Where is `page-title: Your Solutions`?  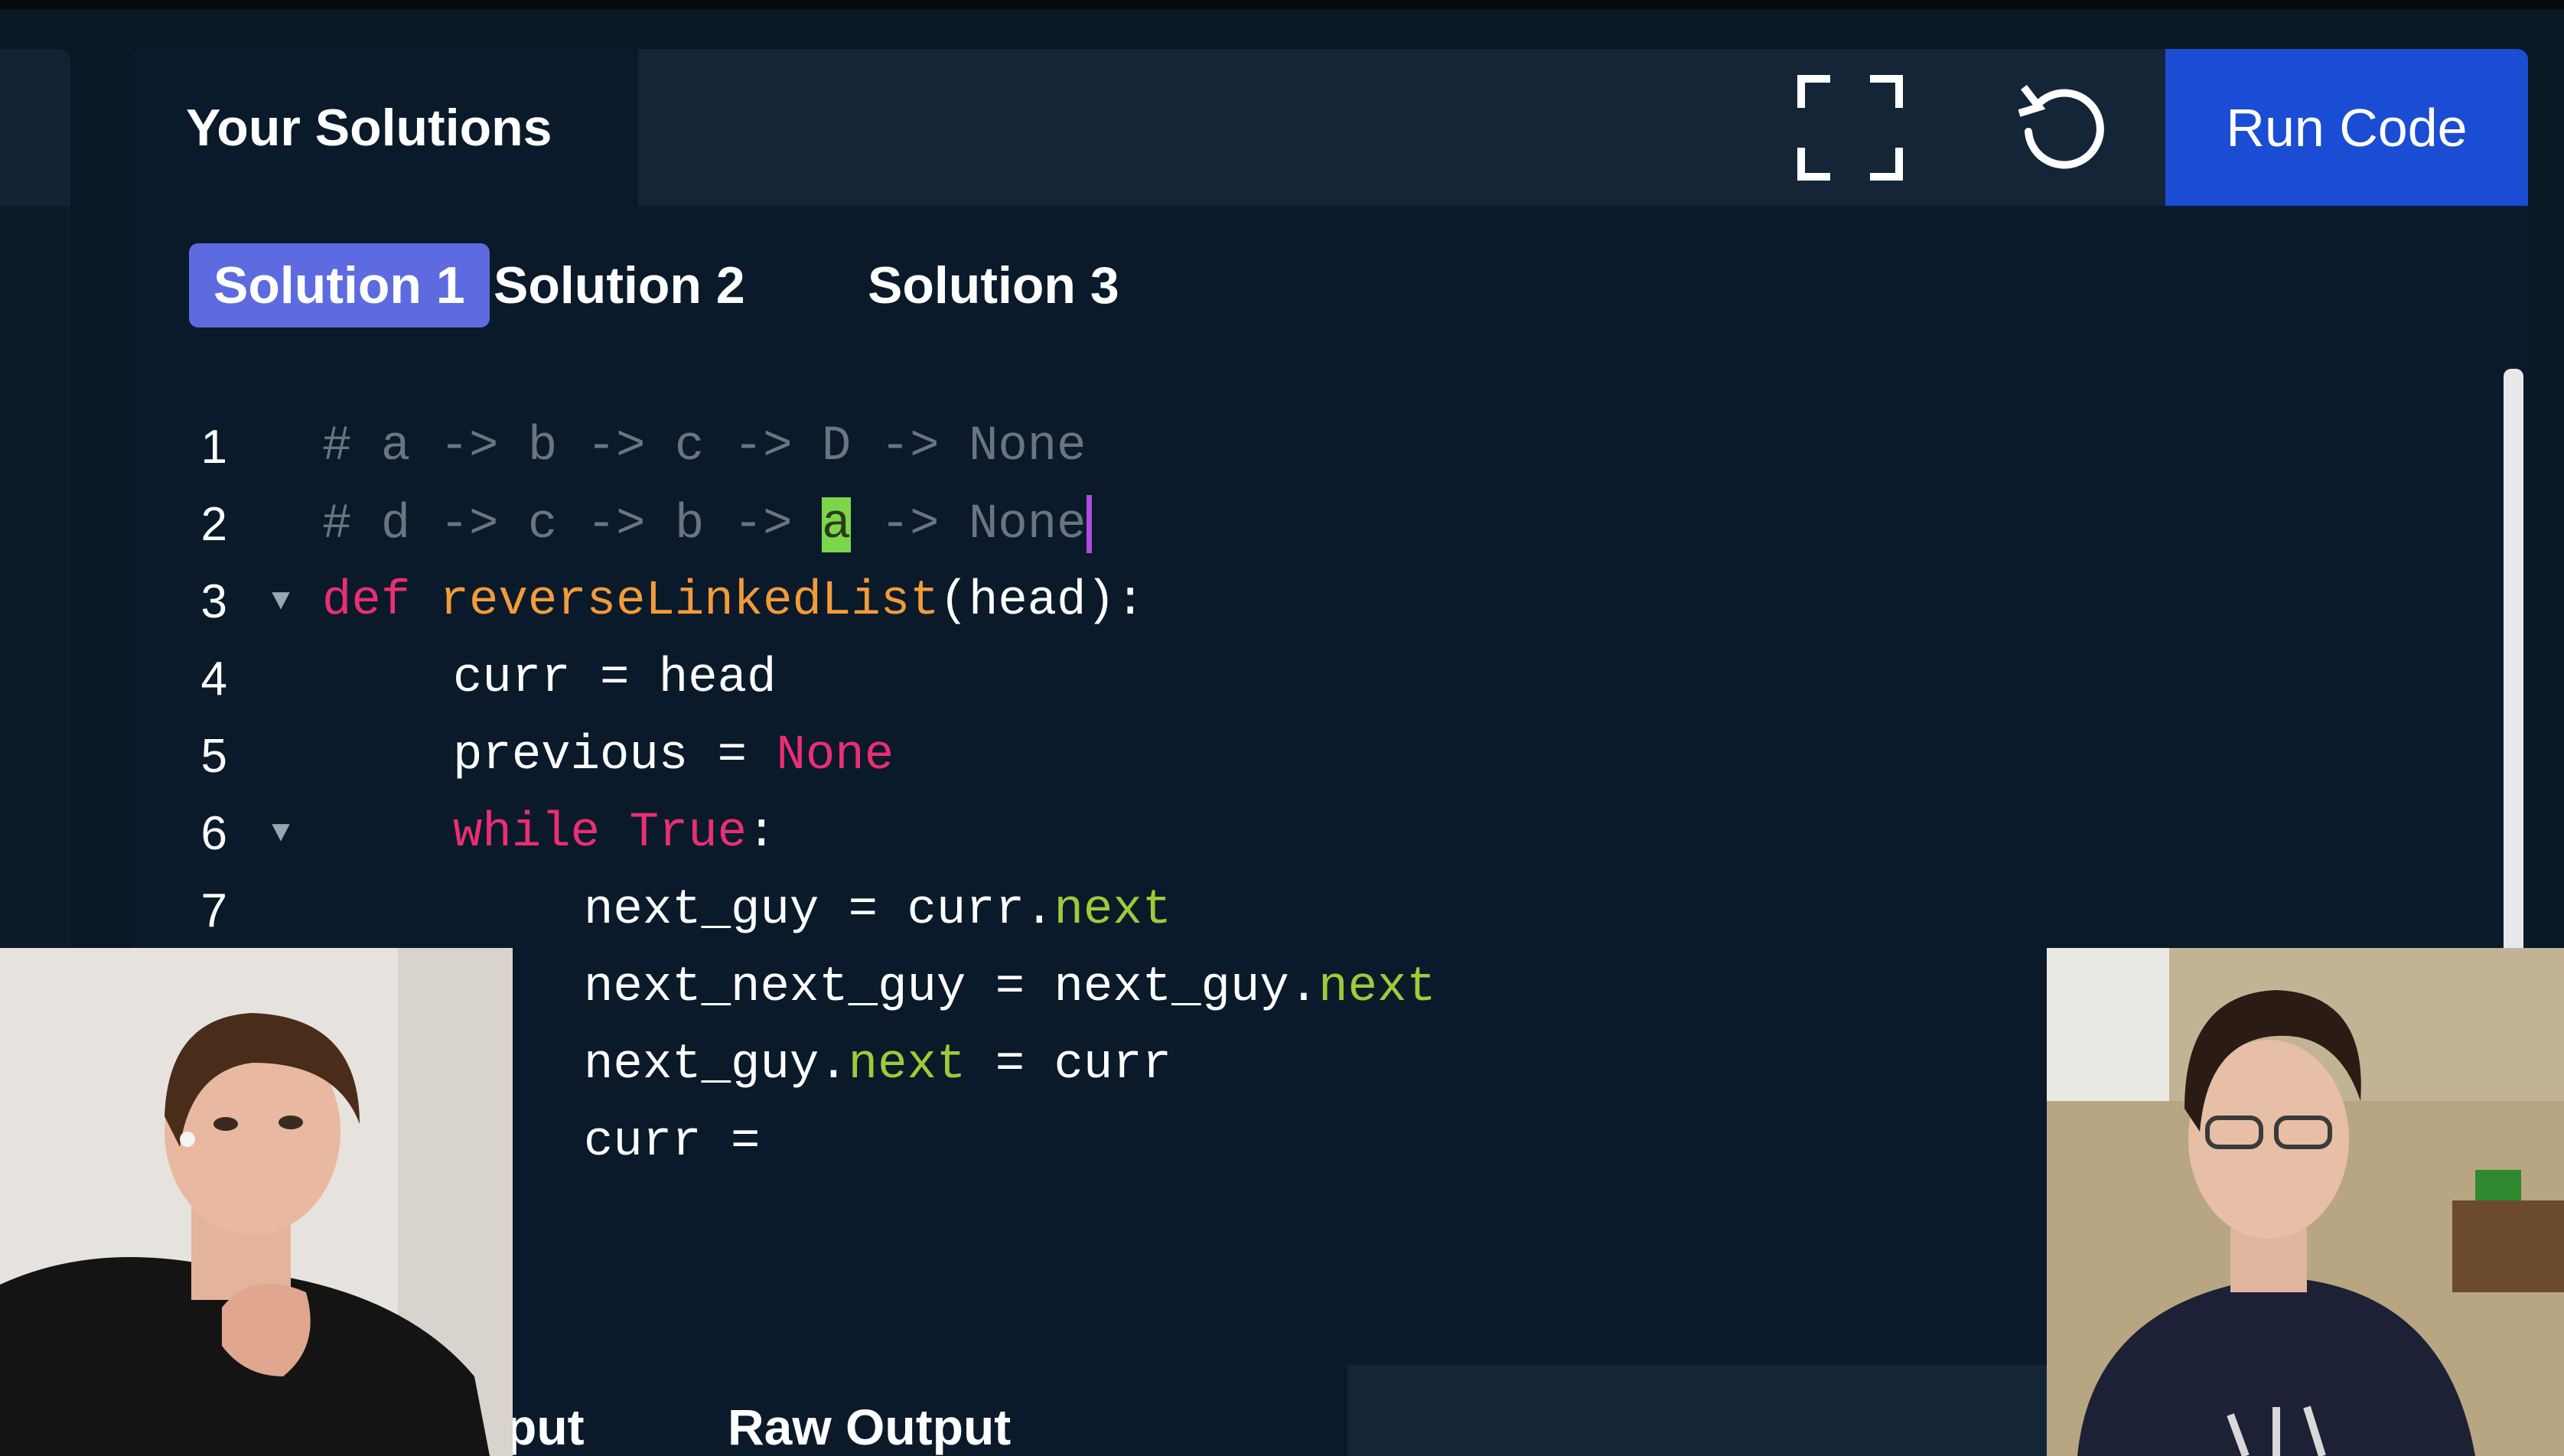
page-title: Your Solutions is located at coordinates (369, 127).